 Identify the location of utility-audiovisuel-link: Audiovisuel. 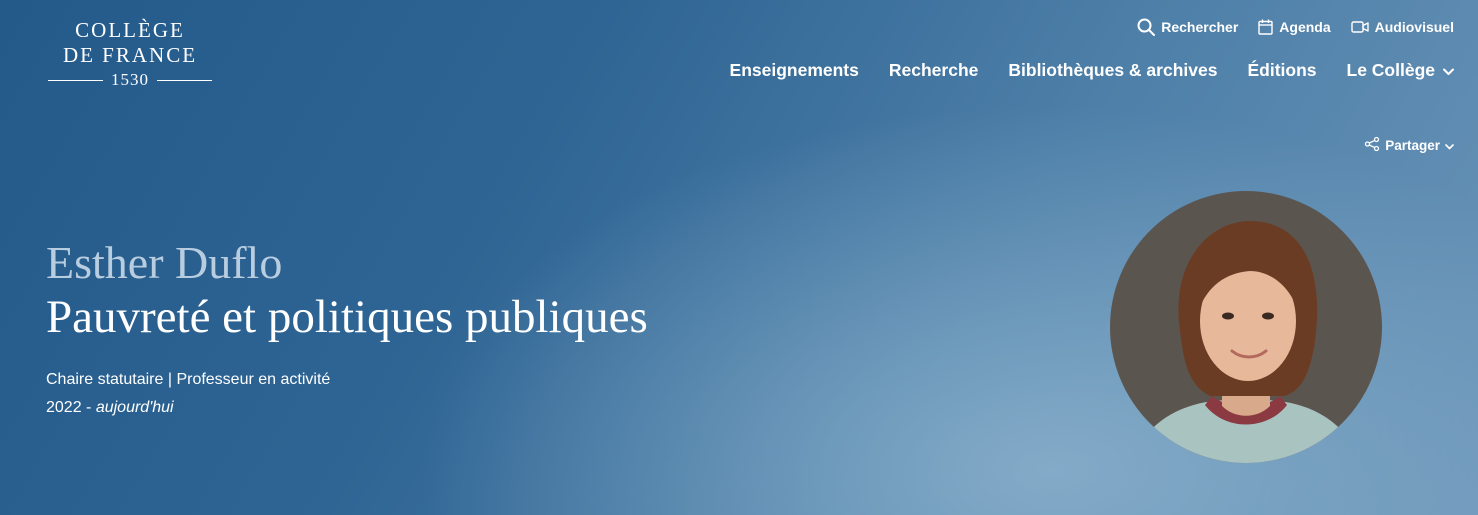
(1402, 27).